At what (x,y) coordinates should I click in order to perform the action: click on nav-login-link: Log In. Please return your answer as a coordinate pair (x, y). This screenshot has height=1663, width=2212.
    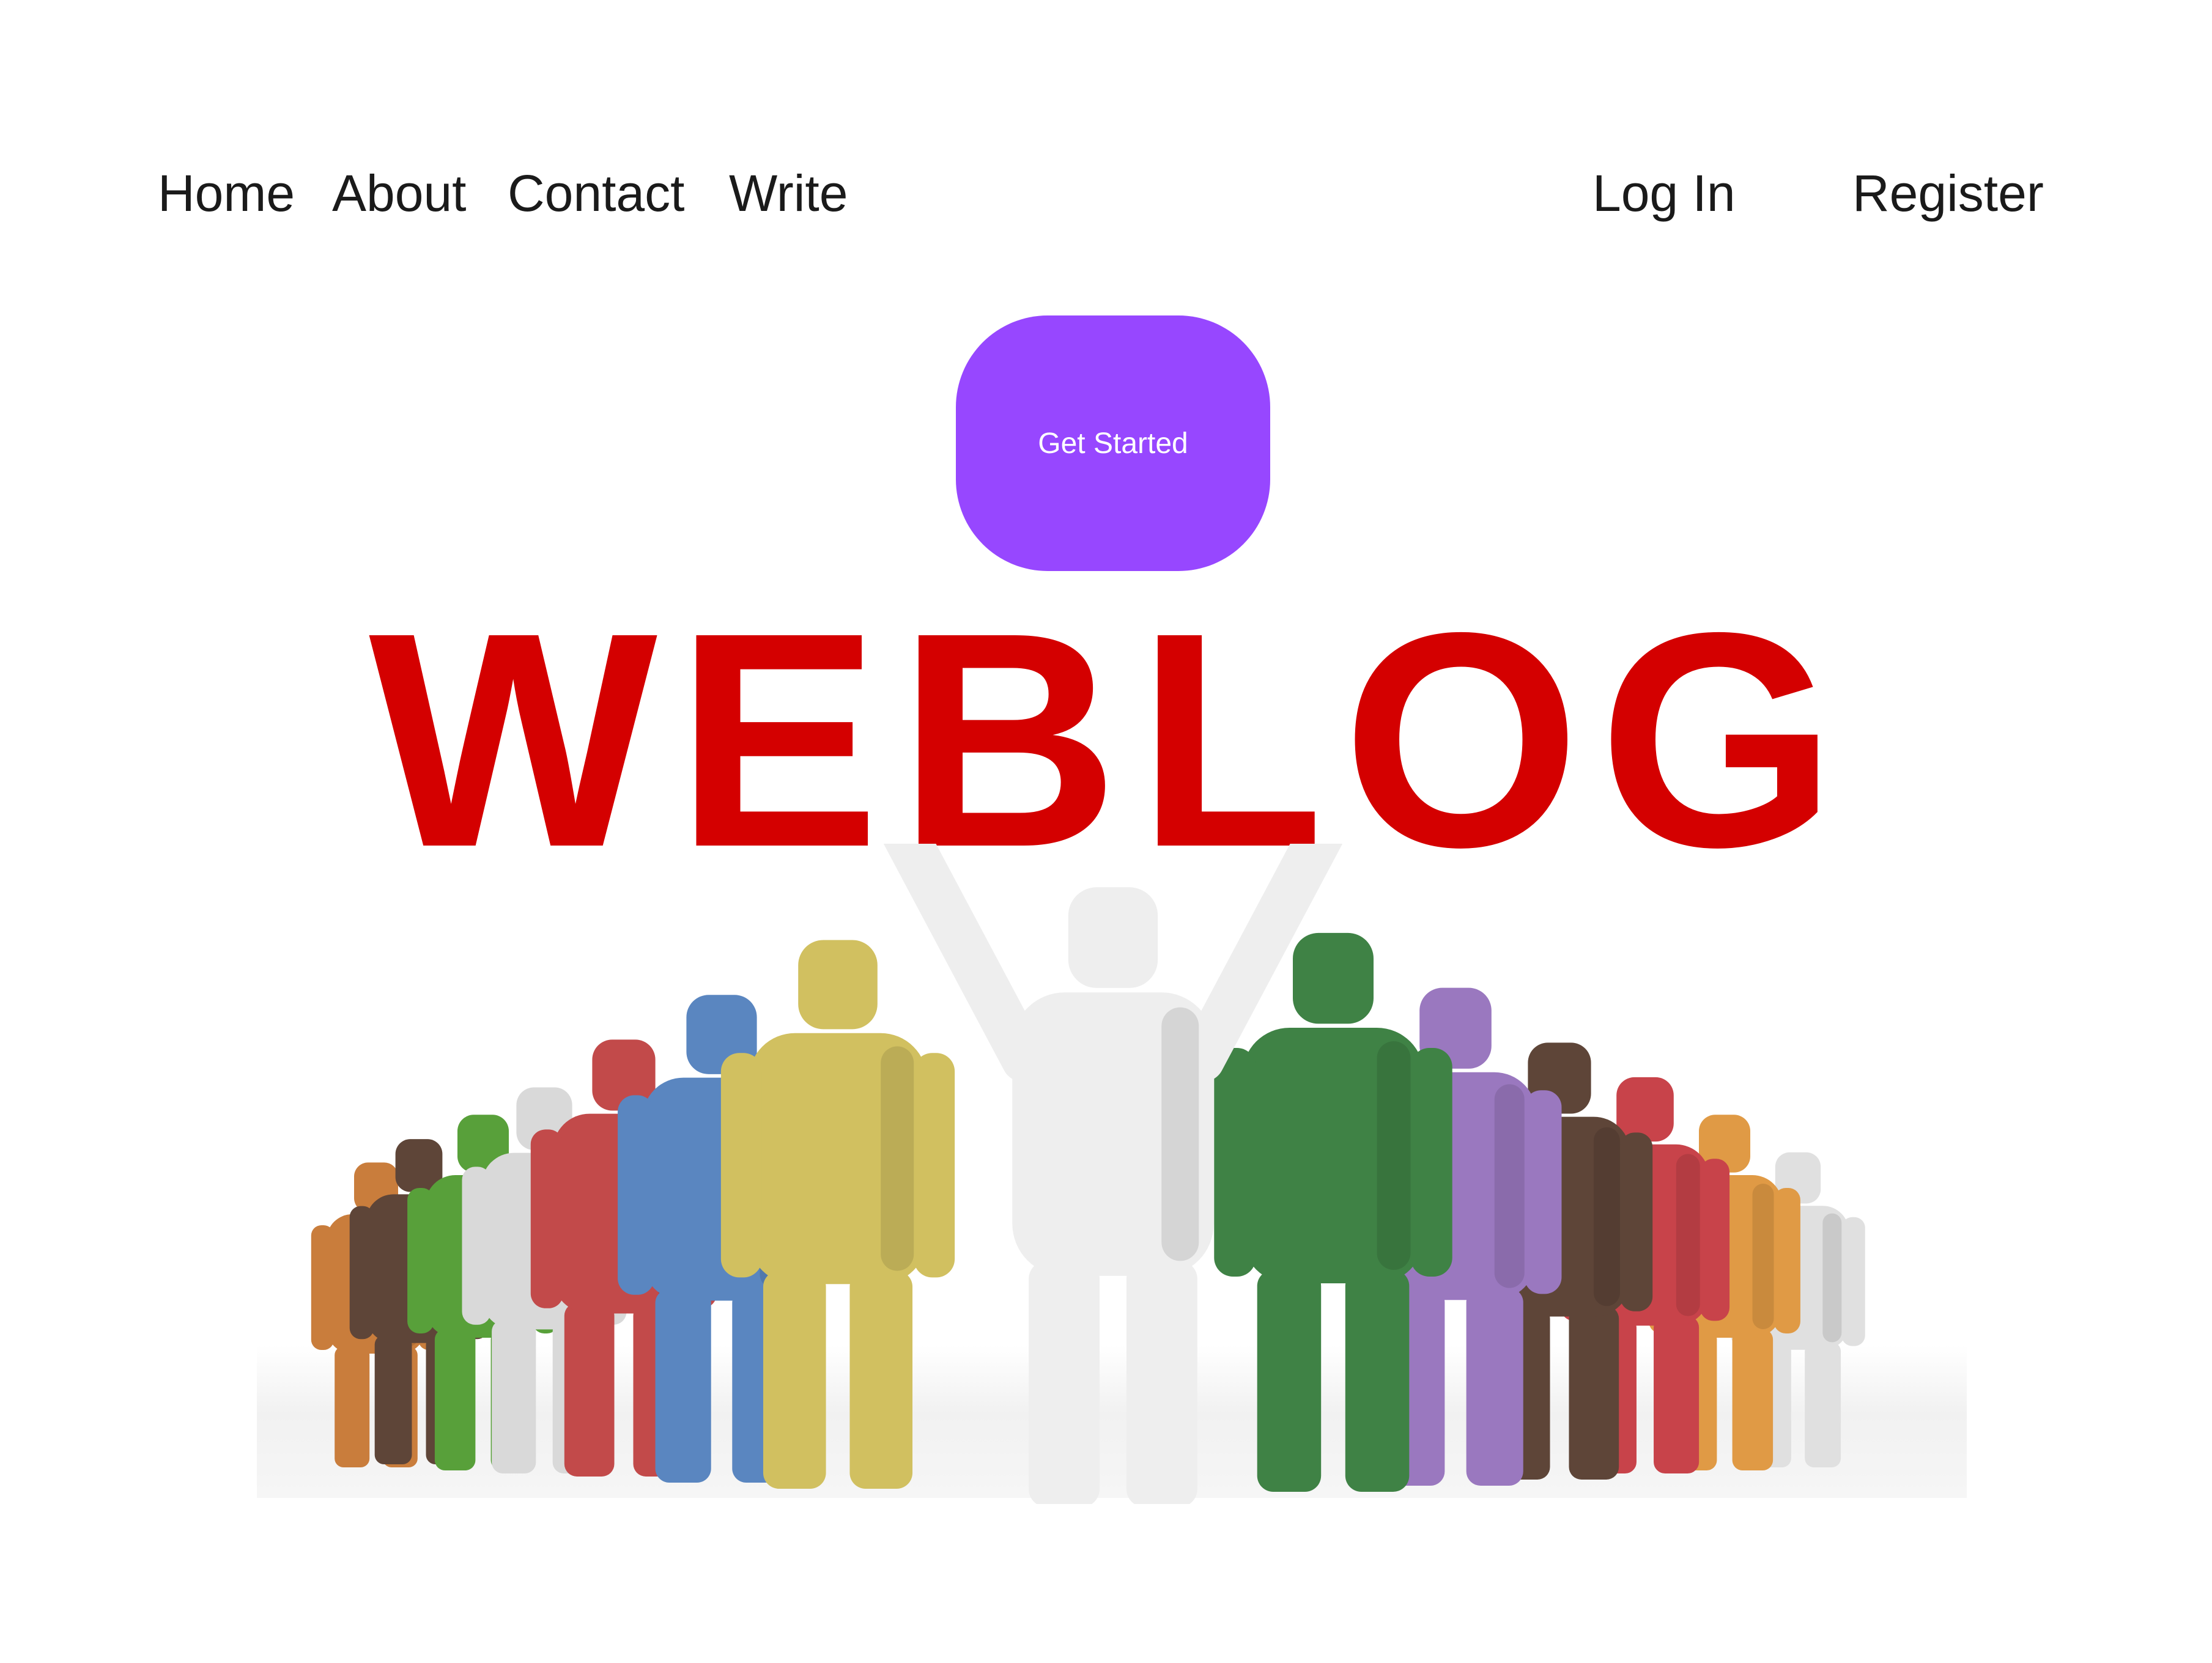
    Looking at the image, I should click on (1664, 194).